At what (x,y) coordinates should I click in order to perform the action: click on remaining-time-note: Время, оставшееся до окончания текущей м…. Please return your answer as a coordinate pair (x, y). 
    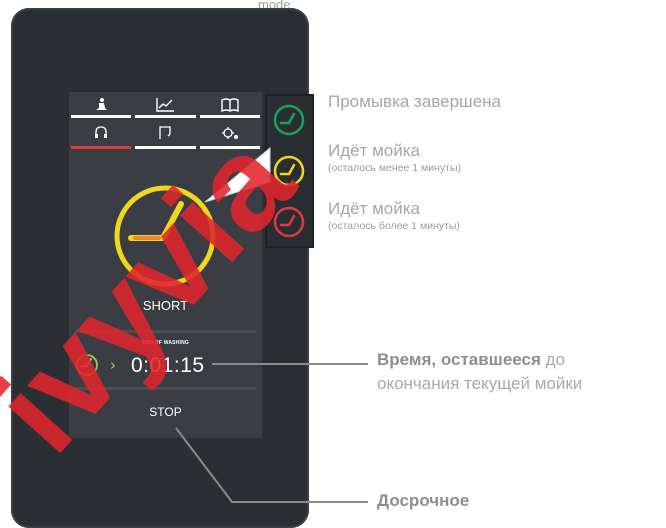
    Looking at the image, I should click on (479, 372).